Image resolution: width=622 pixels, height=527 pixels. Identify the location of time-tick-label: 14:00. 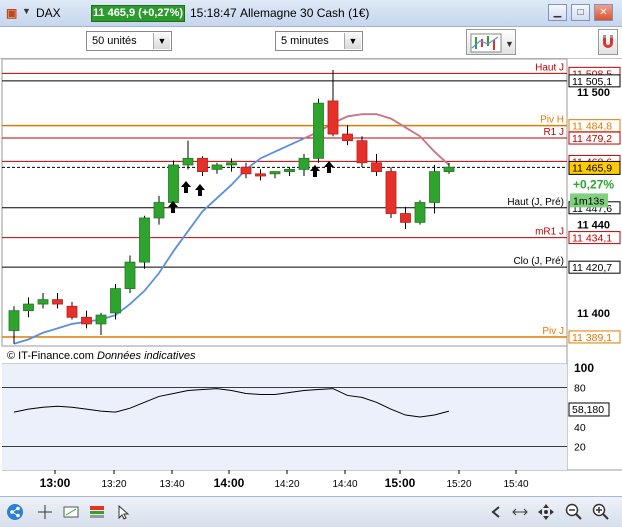
(229, 483).